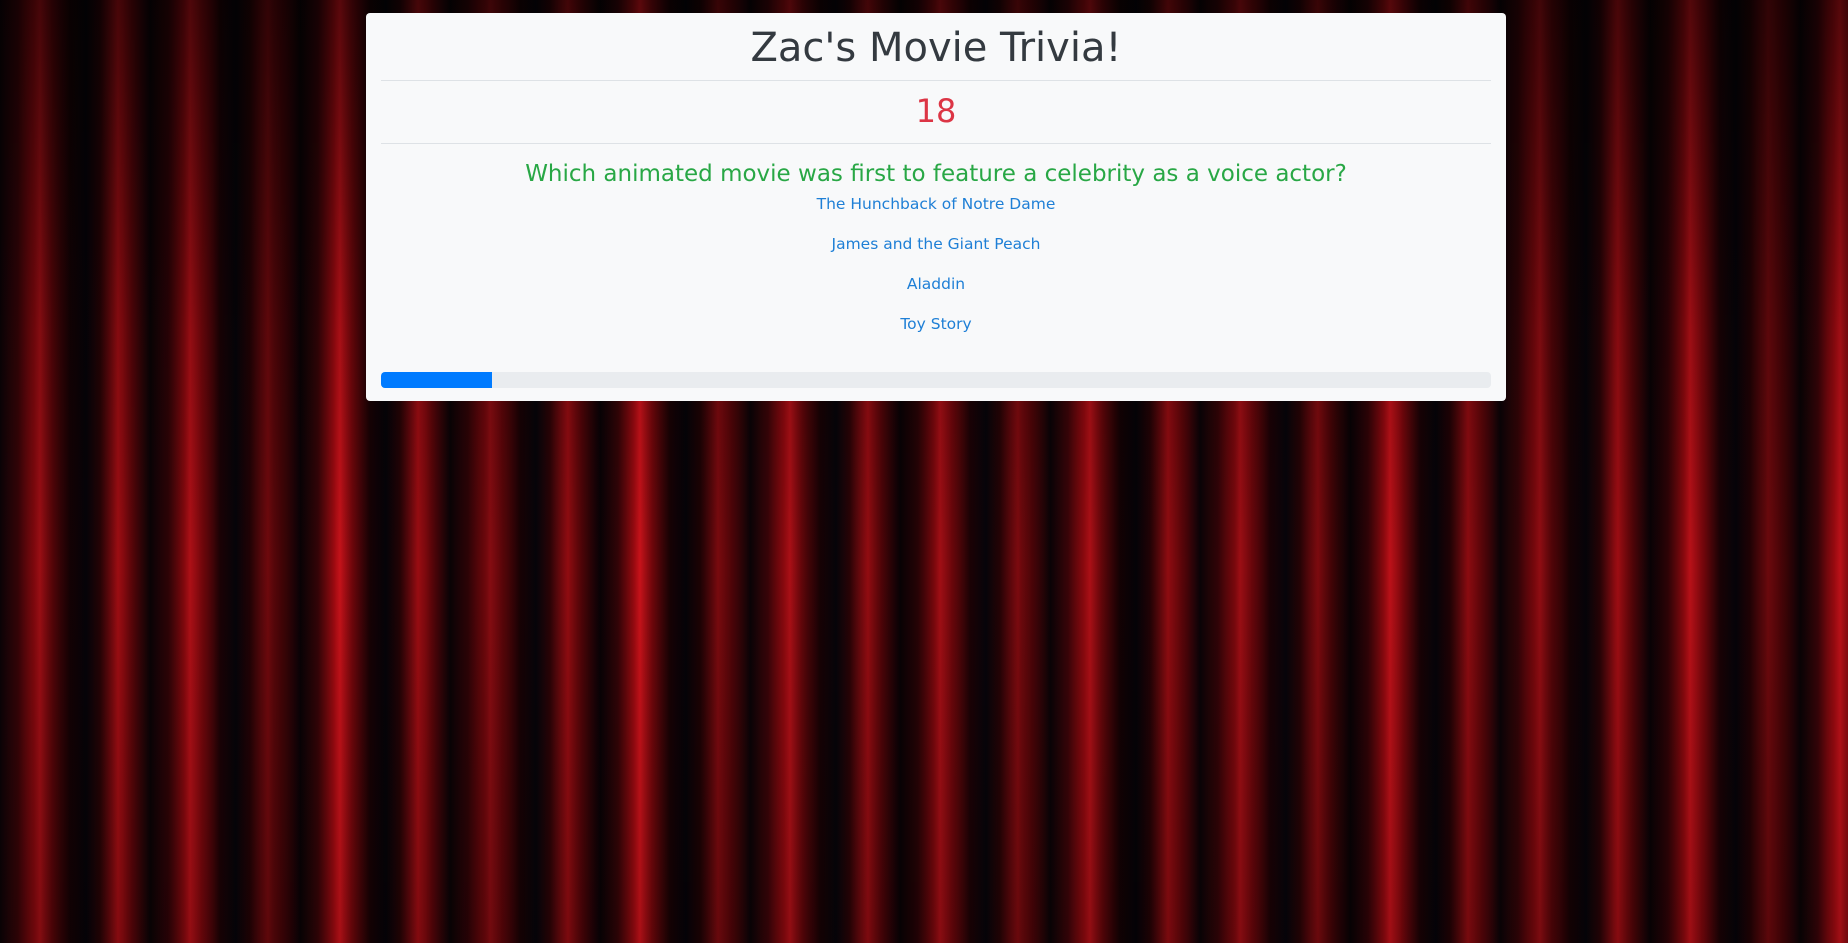  I want to click on progress-track, so click(936, 380).